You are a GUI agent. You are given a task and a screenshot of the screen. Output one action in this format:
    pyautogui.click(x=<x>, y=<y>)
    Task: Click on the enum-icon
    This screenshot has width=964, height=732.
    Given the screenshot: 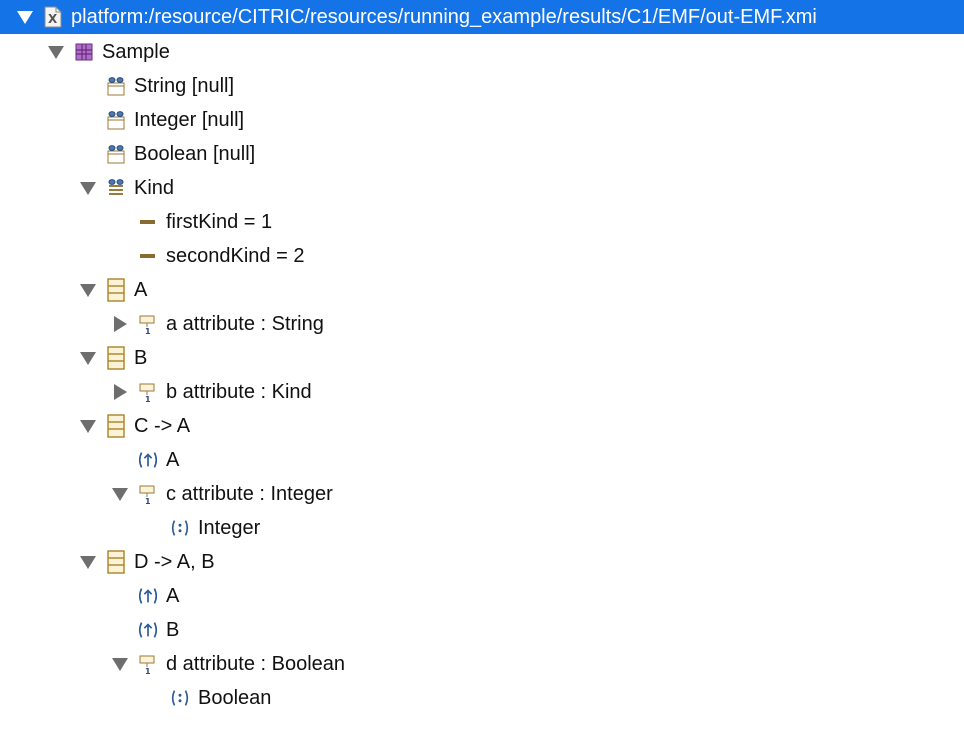 What is the action you would take?
    pyautogui.click(x=116, y=188)
    